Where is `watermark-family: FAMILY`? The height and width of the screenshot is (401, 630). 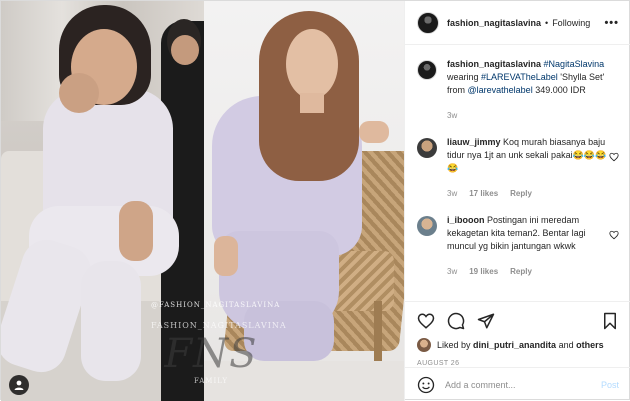
watermark-family: FAMILY is located at coordinates (211, 381).